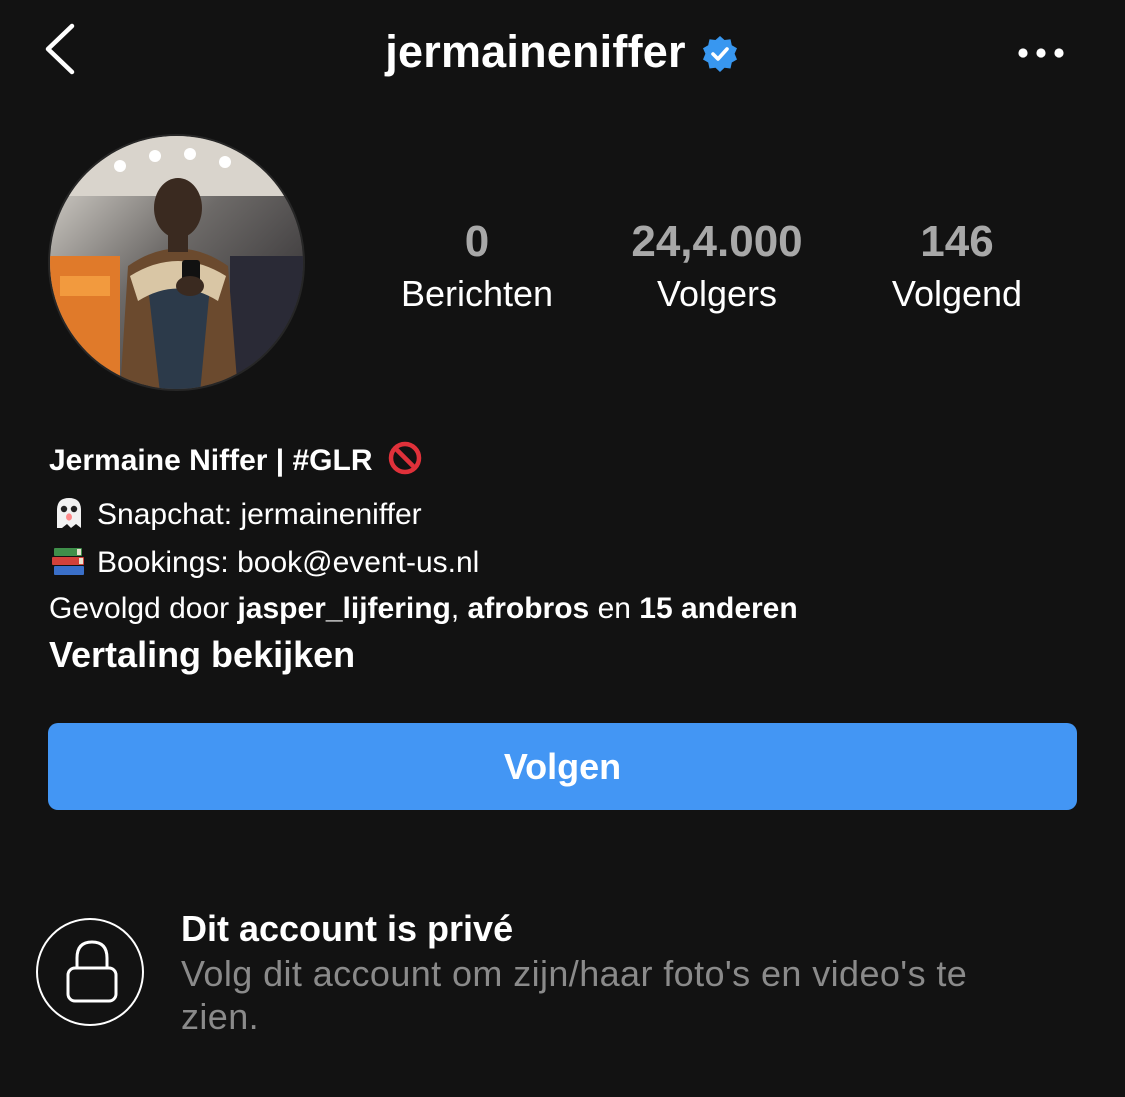 This screenshot has height=1097, width=1125. I want to click on stat-followers: 24,4.000 Volgers, so click(717, 266).